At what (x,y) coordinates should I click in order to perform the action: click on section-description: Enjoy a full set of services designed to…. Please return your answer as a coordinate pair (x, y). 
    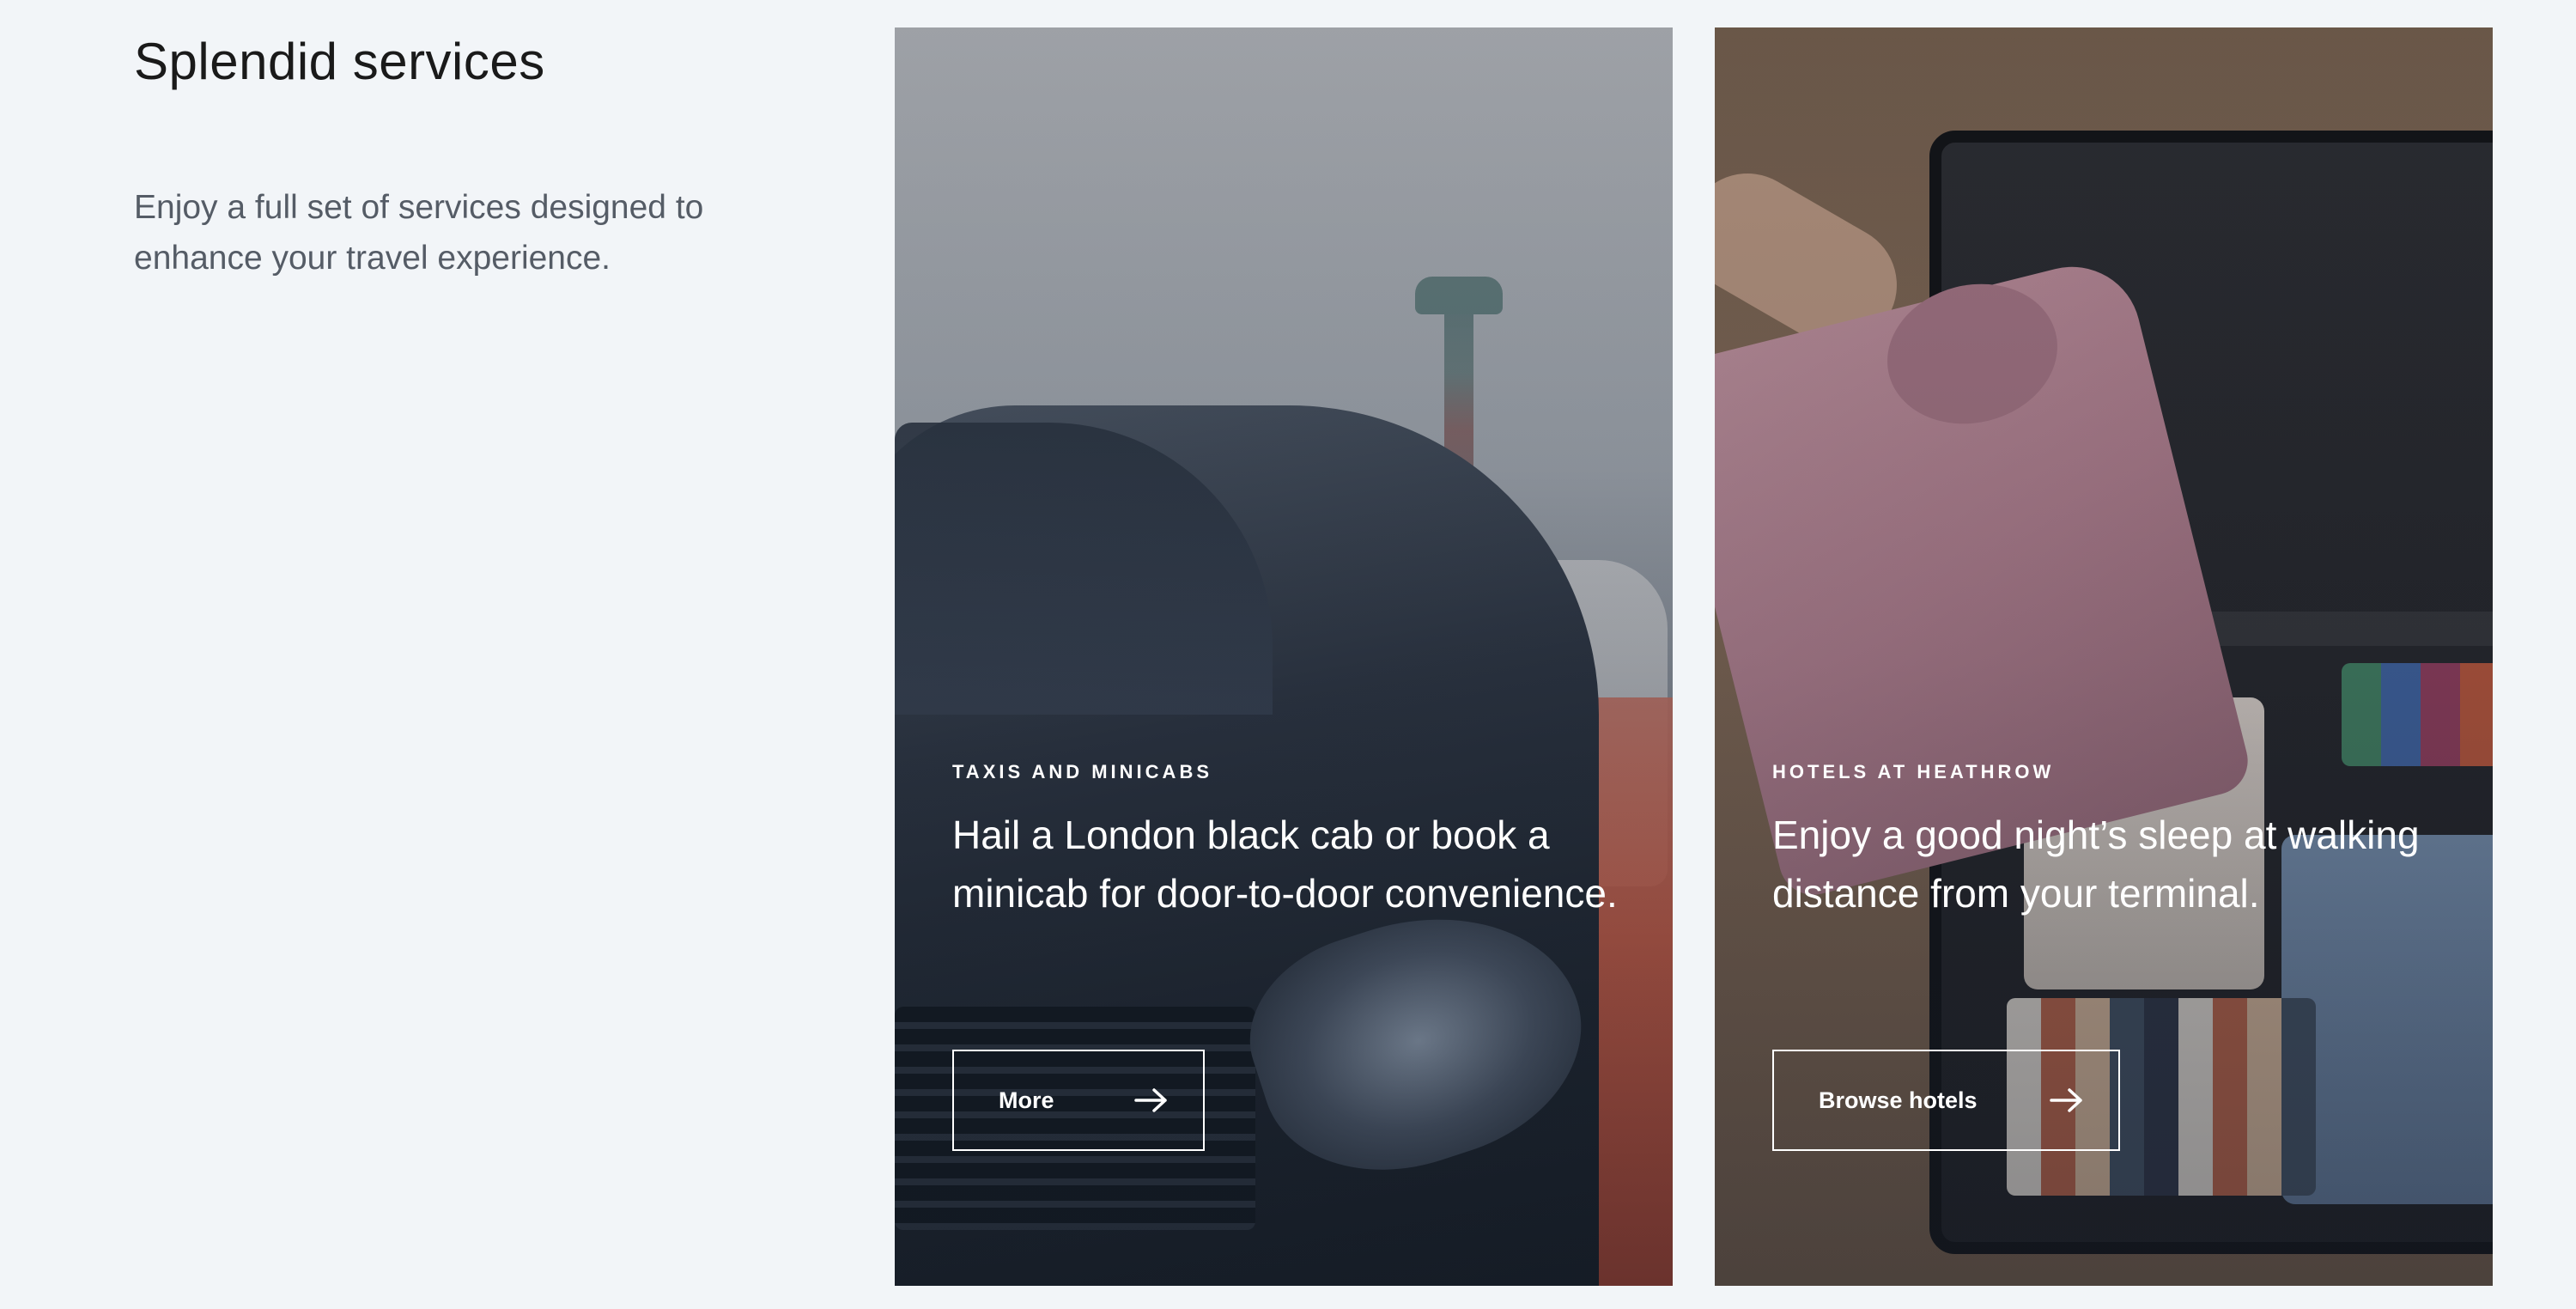
    Looking at the image, I should click on (419, 233).